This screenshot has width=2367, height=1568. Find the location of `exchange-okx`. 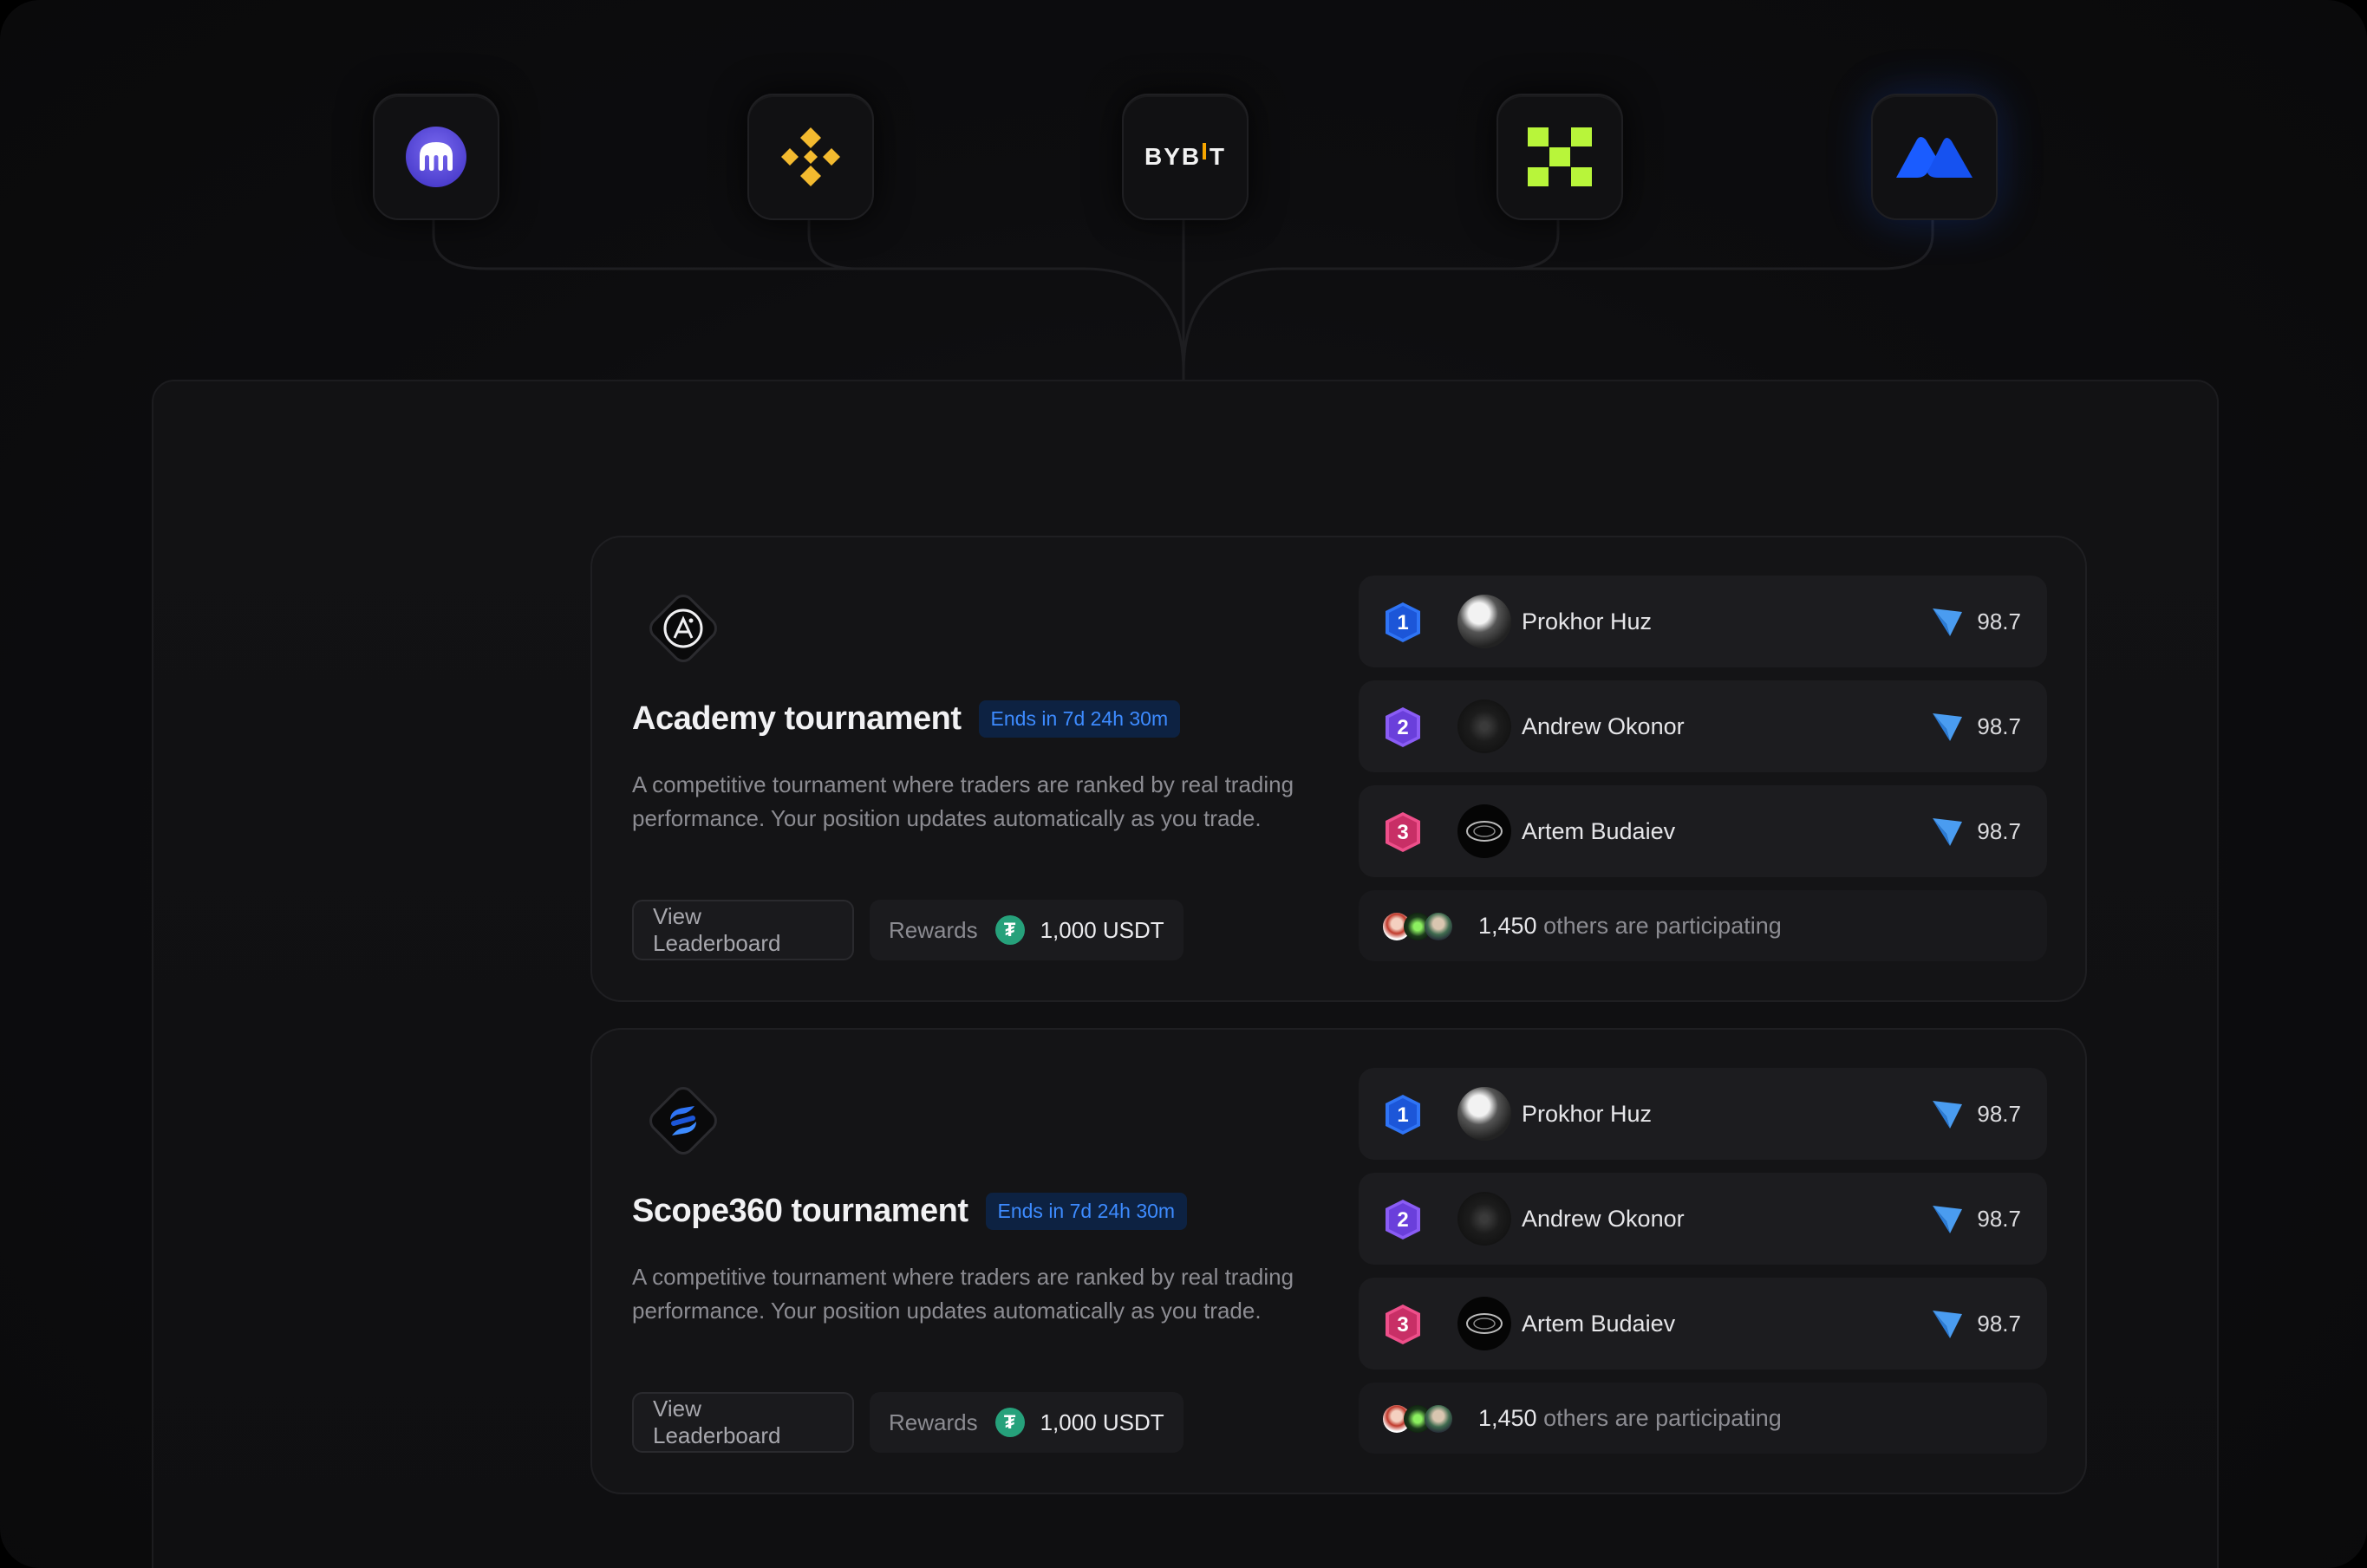

exchange-okx is located at coordinates (1559, 157).